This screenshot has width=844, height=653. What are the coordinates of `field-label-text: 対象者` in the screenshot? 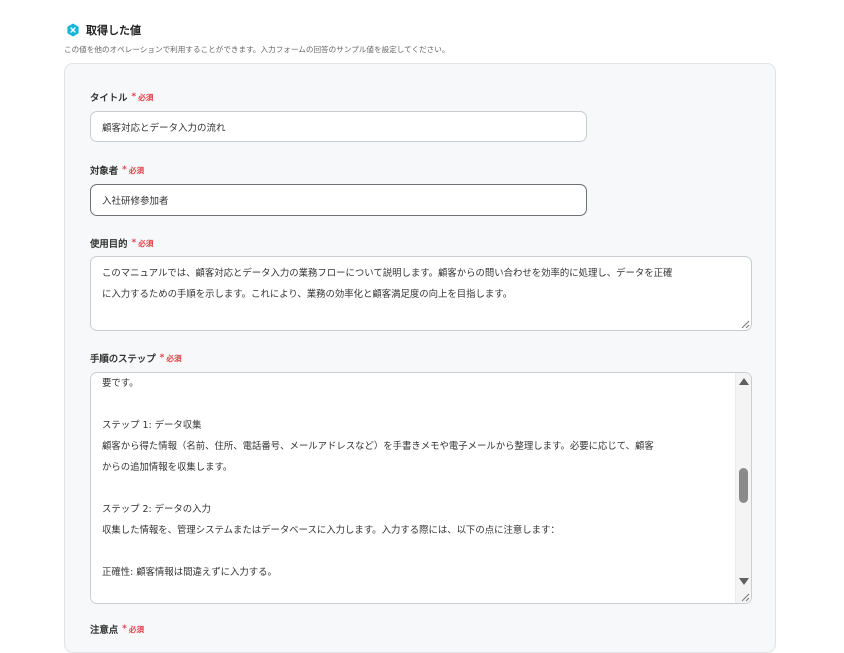 It's located at (104, 171).